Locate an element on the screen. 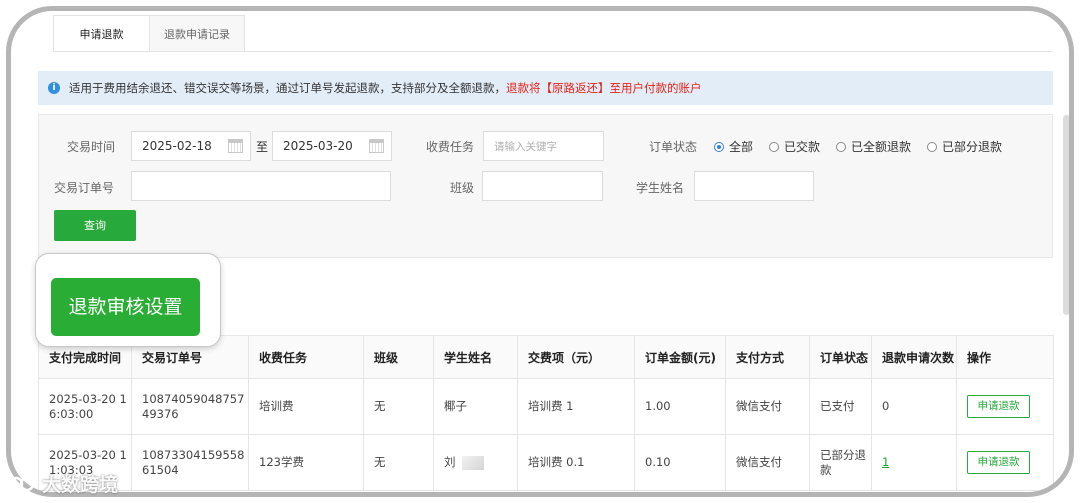  refund-count-link: 1 is located at coordinates (885, 462).